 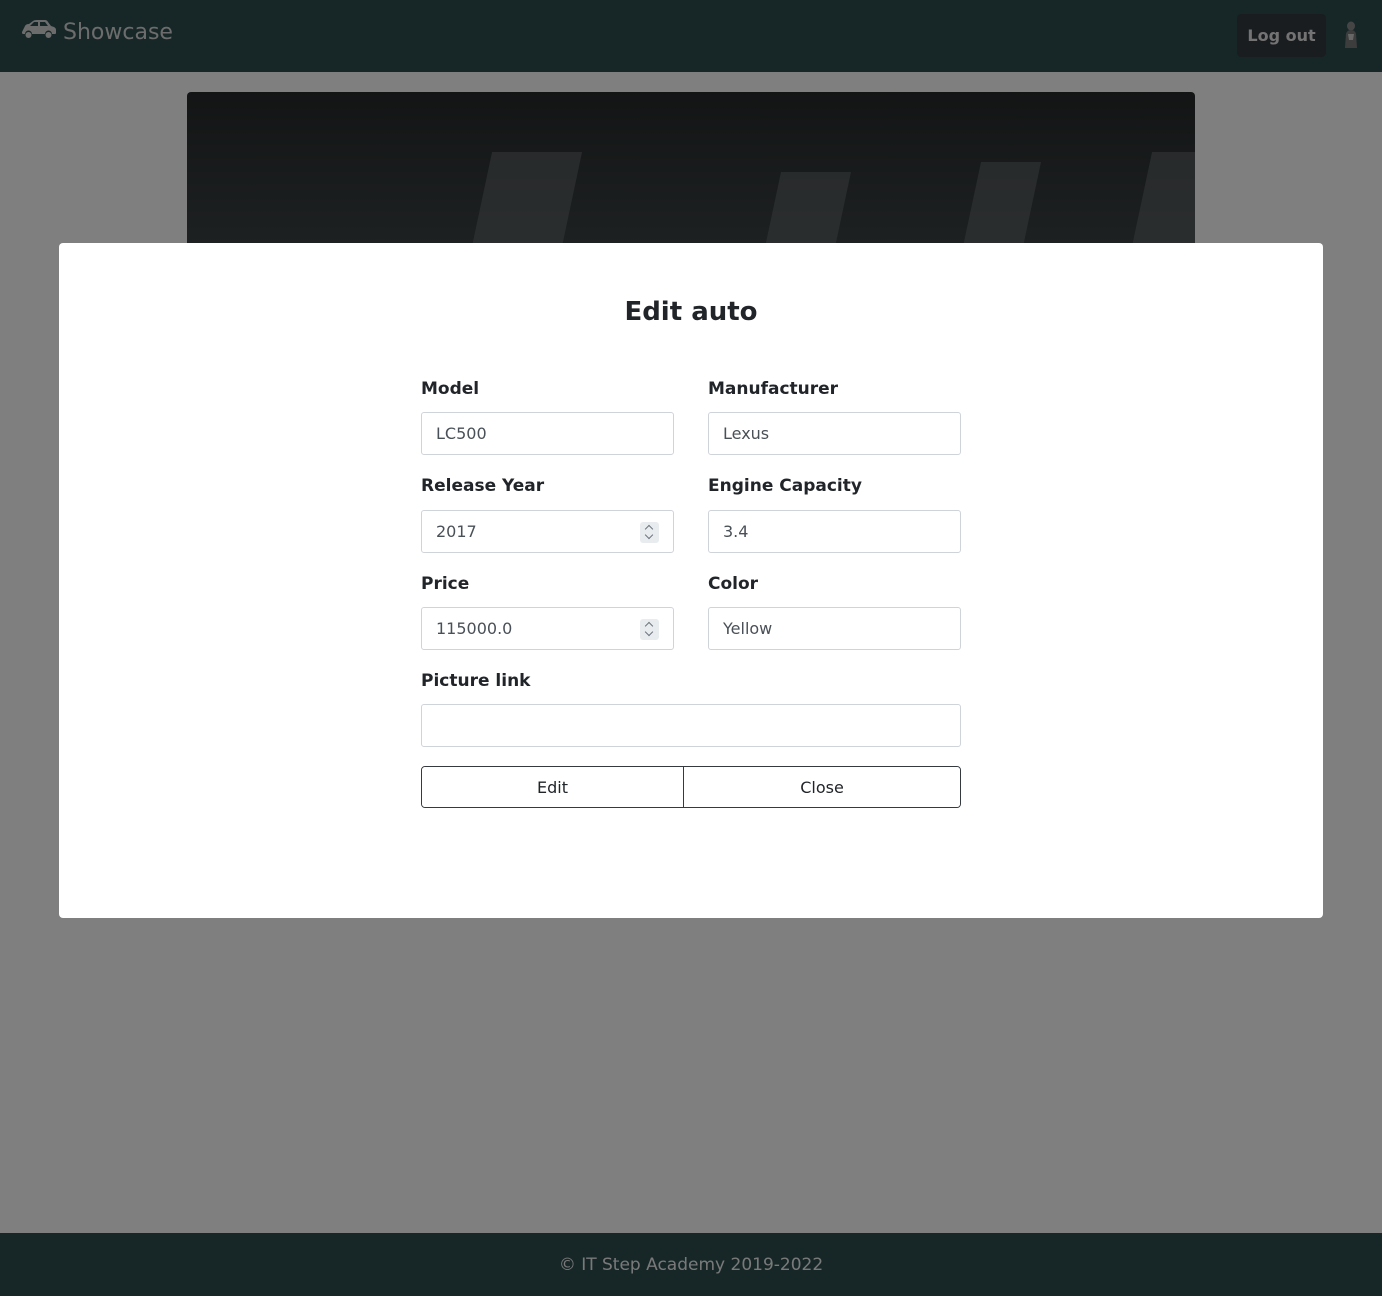 What do you see at coordinates (456, 531) in the screenshot?
I see `release-year-value: 2017` at bounding box center [456, 531].